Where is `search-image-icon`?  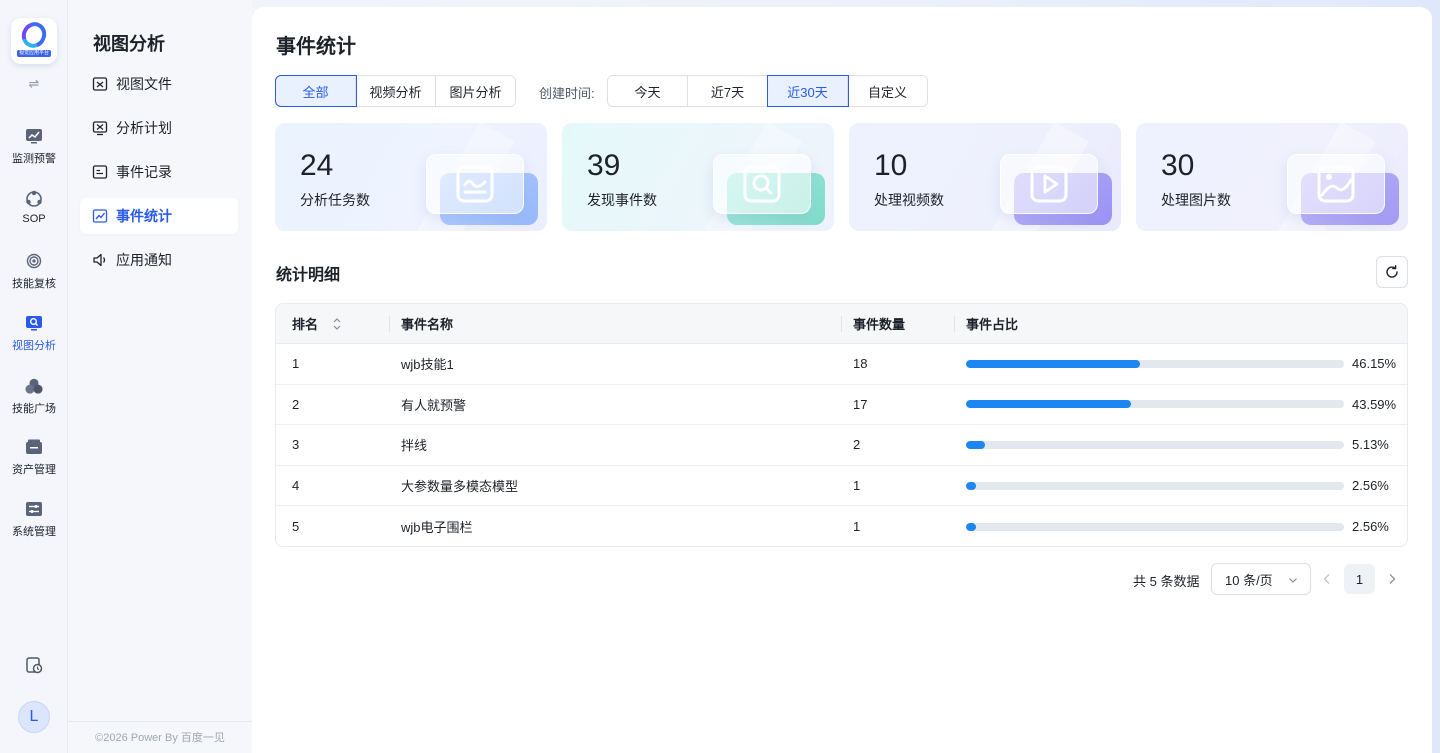
search-image-icon is located at coordinates (762, 184).